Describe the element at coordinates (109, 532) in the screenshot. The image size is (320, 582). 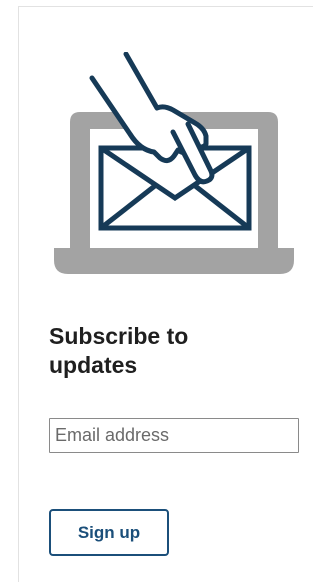
I see `sign-up-button: Sign up` at that location.